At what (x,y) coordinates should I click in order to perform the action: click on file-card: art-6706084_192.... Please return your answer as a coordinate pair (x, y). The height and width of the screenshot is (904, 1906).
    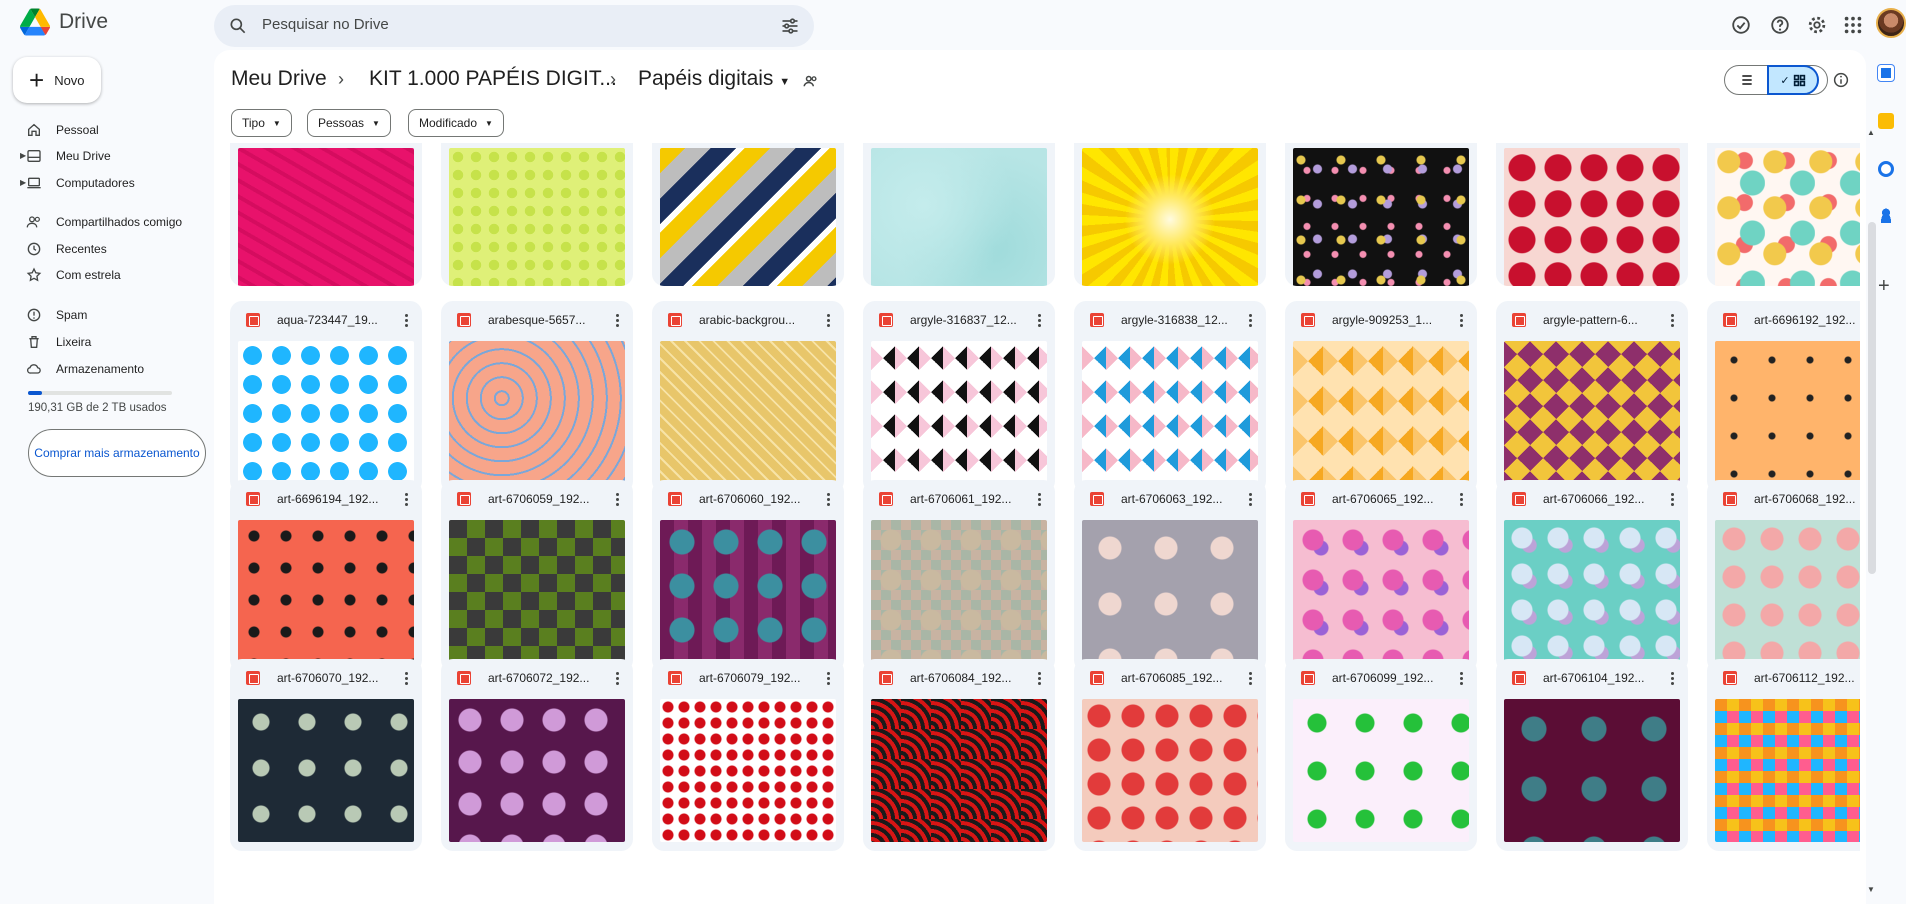
    Looking at the image, I should click on (959, 755).